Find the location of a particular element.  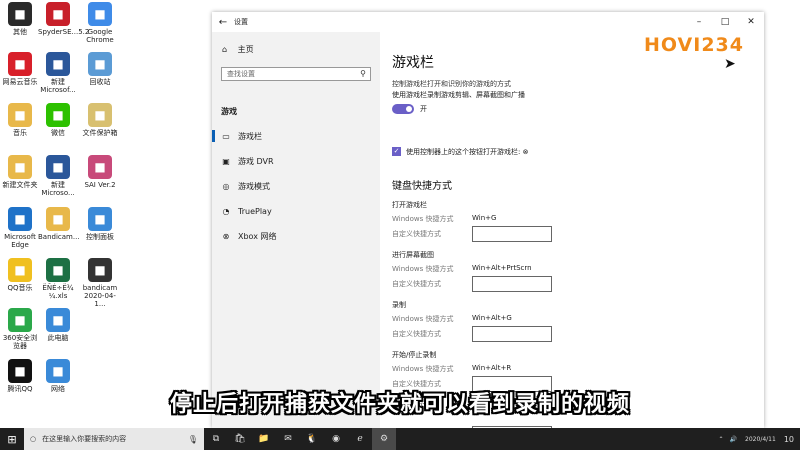

desktop-icon: ■ 回收站 is located at coordinates (100, 69).